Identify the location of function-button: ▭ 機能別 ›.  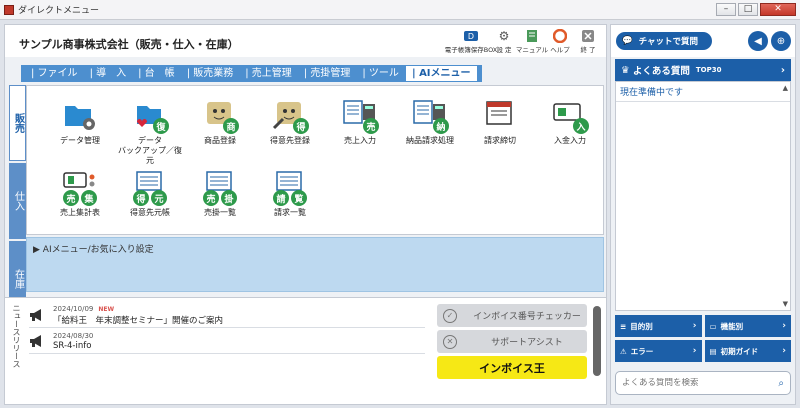
(747, 326).